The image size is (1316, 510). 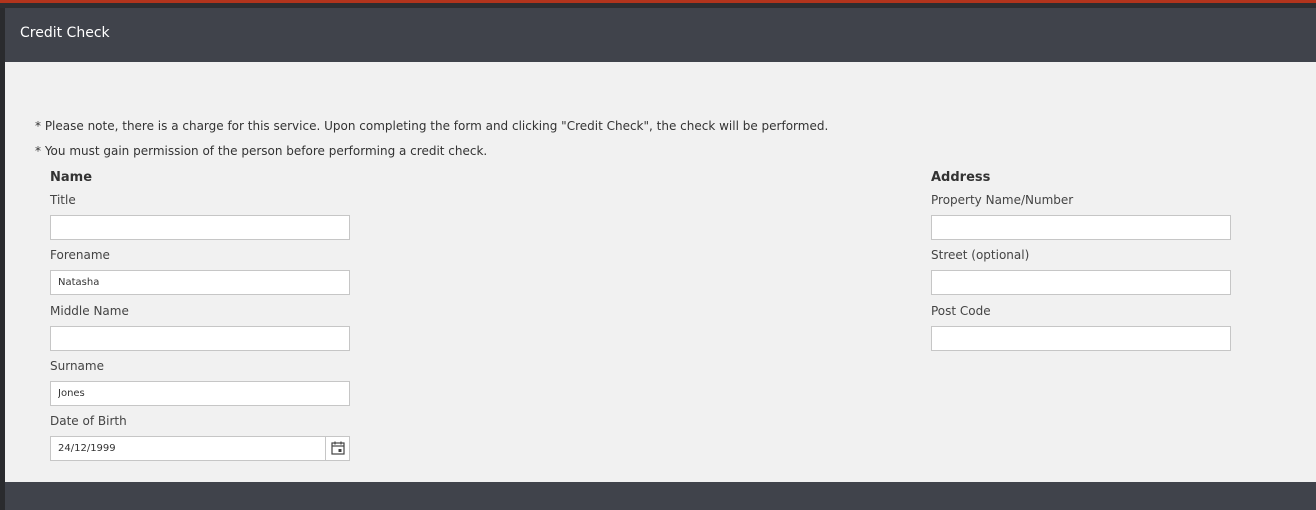 I want to click on postcode-label: Post Code, so click(x=961, y=311).